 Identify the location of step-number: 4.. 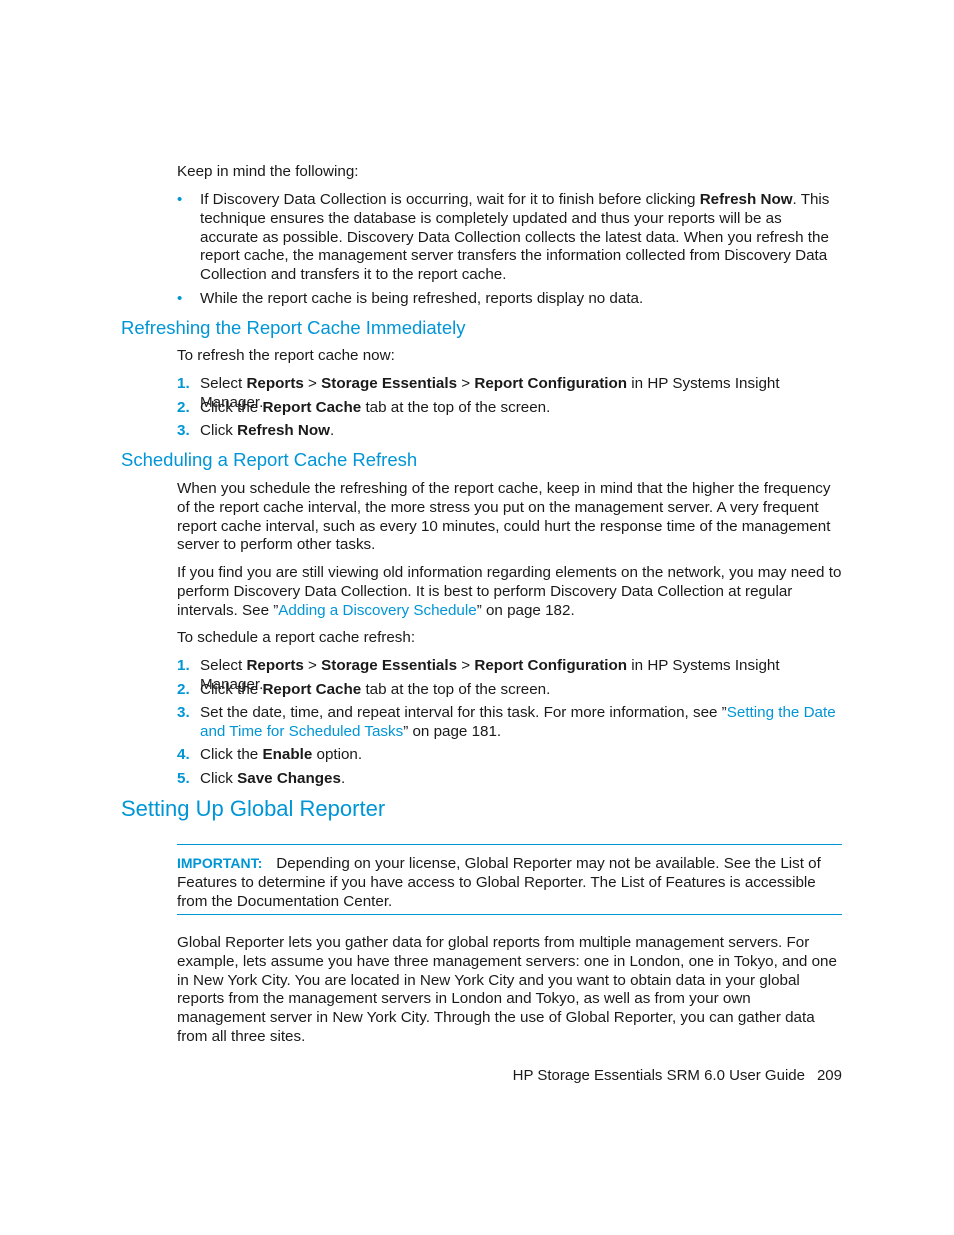
(183, 754).